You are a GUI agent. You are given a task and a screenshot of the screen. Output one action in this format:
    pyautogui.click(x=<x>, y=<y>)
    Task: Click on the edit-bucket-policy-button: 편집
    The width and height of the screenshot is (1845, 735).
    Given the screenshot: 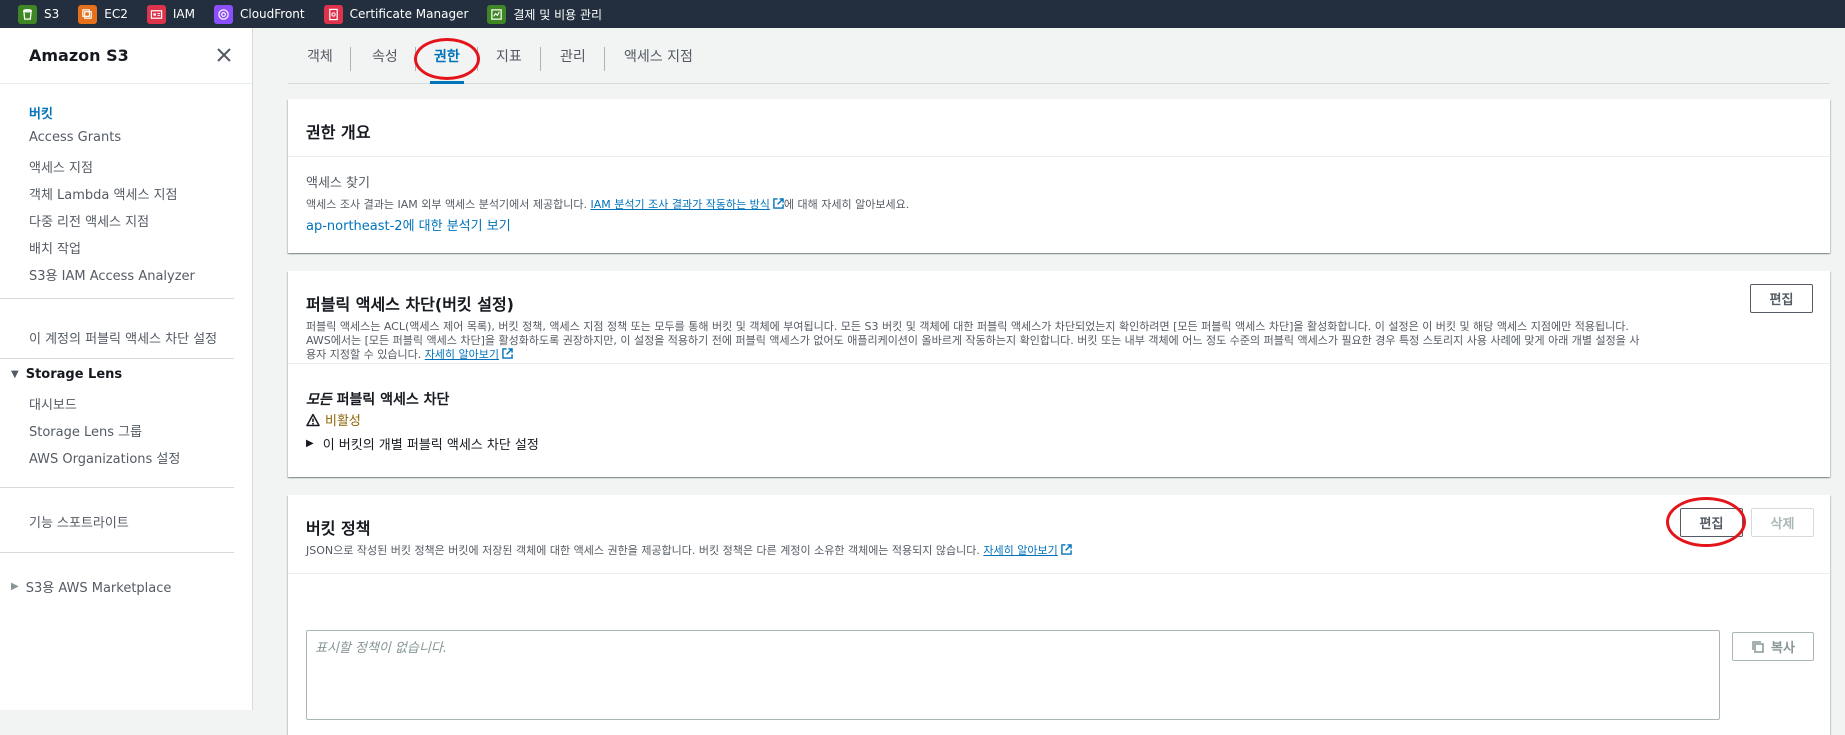 What is the action you would take?
    pyautogui.click(x=1711, y=522)
    